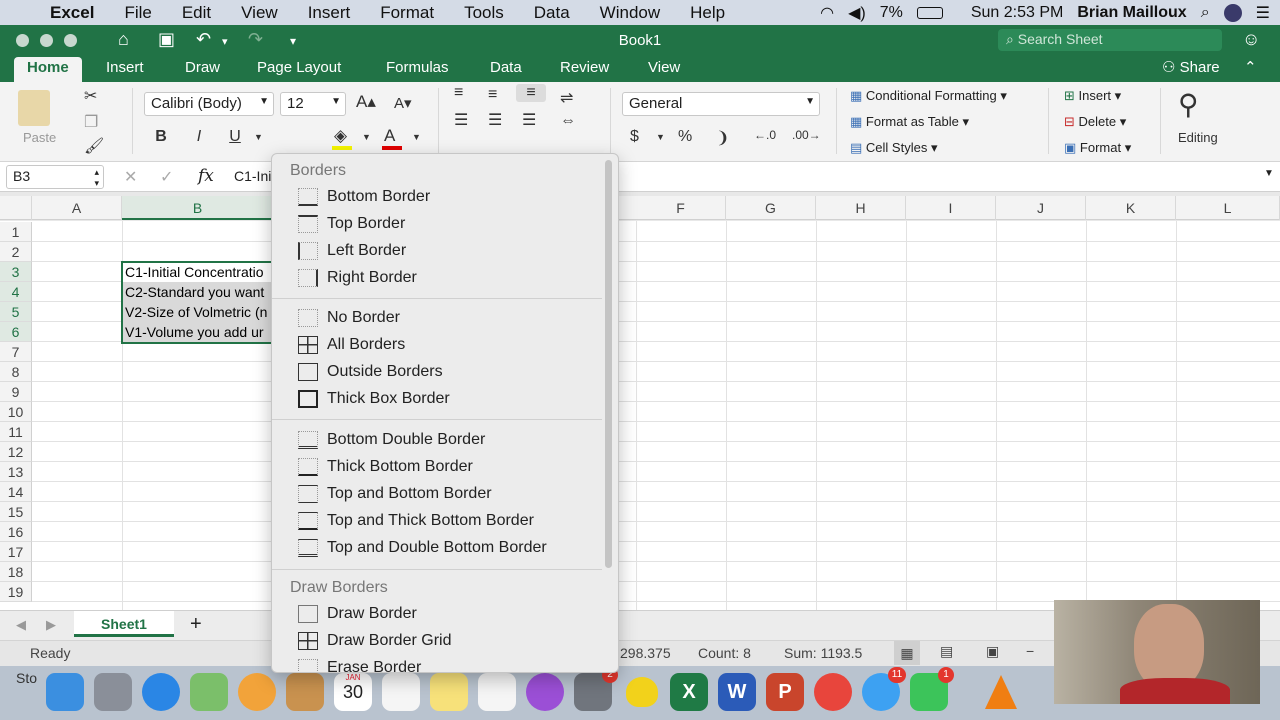  Describe the element at coordinates (689, 692) in the screenshot. I see `excel-icon: X` at that location.